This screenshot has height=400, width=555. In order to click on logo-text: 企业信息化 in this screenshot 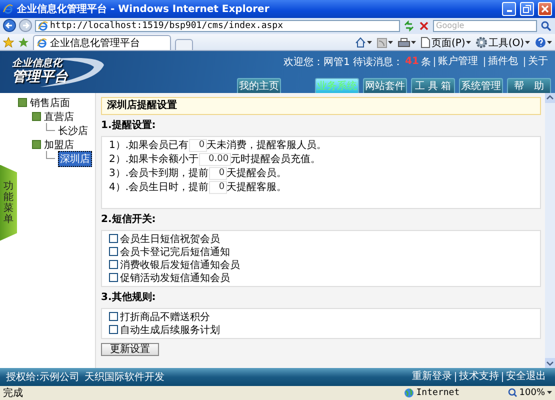, I will do `click(37, 64)`.